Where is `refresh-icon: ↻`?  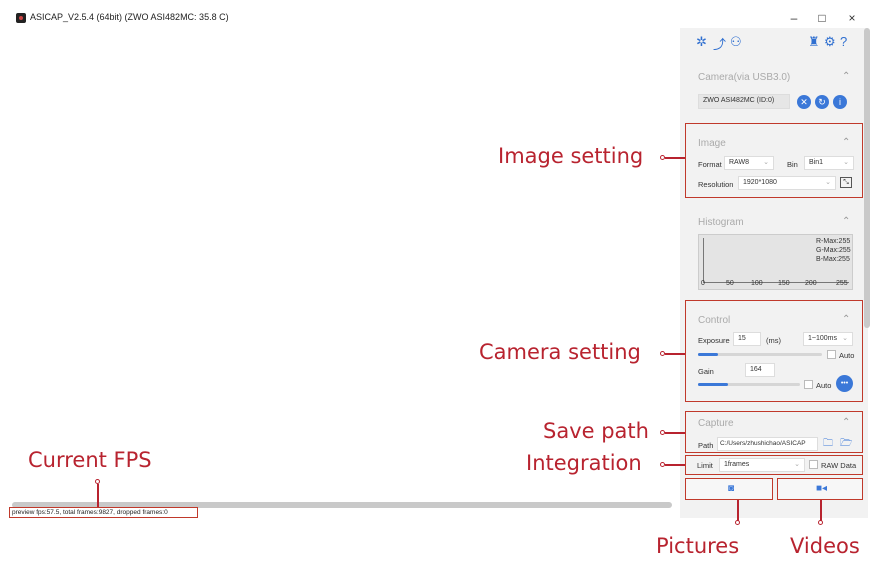 refresh-icon: ↻ is located at coordinates (822, 102).